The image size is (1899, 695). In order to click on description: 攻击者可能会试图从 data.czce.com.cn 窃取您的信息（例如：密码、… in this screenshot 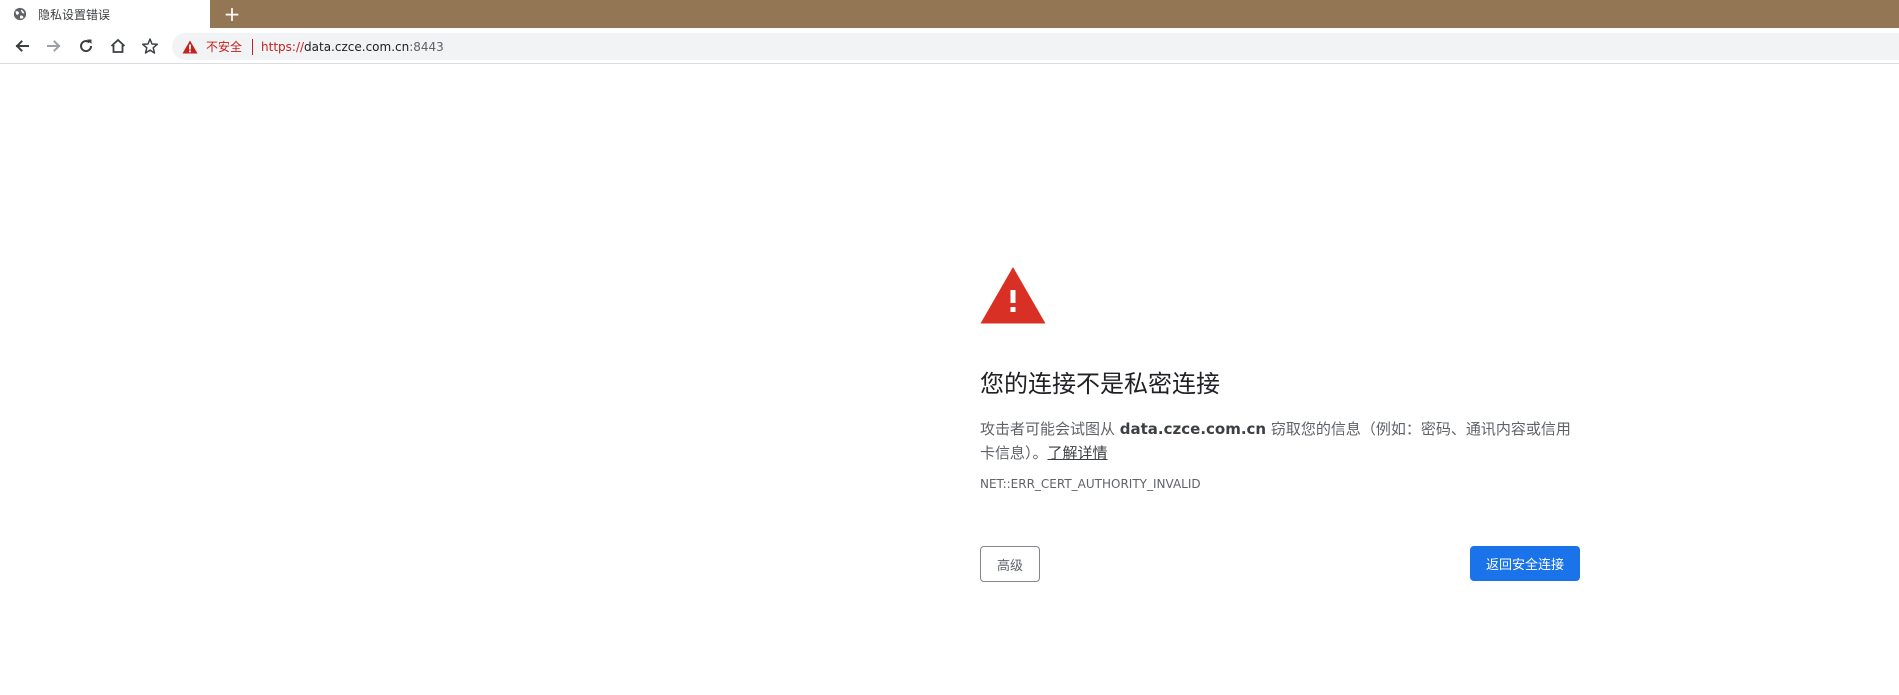, I will do `click(1280, 441)`.